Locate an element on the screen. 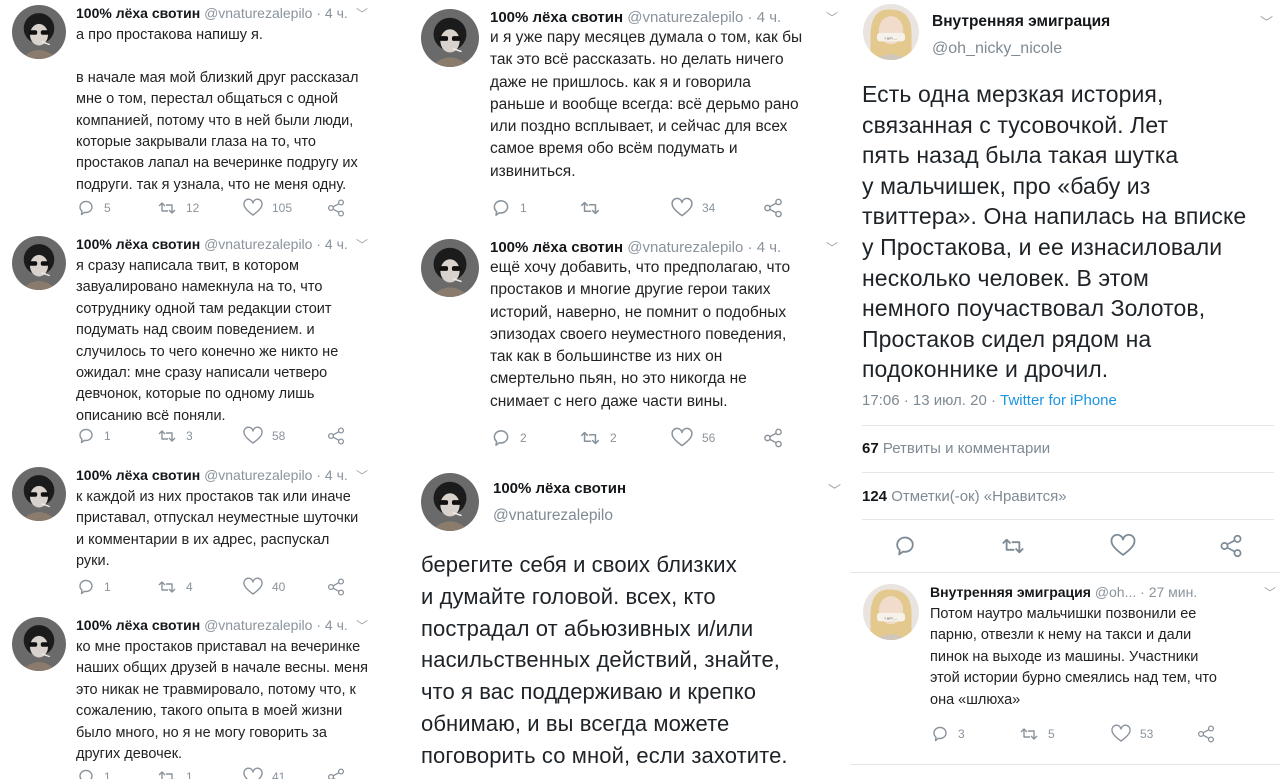  retweets-stat: 67 Ретвиты и комментарии is located at coordinates (956, 448).